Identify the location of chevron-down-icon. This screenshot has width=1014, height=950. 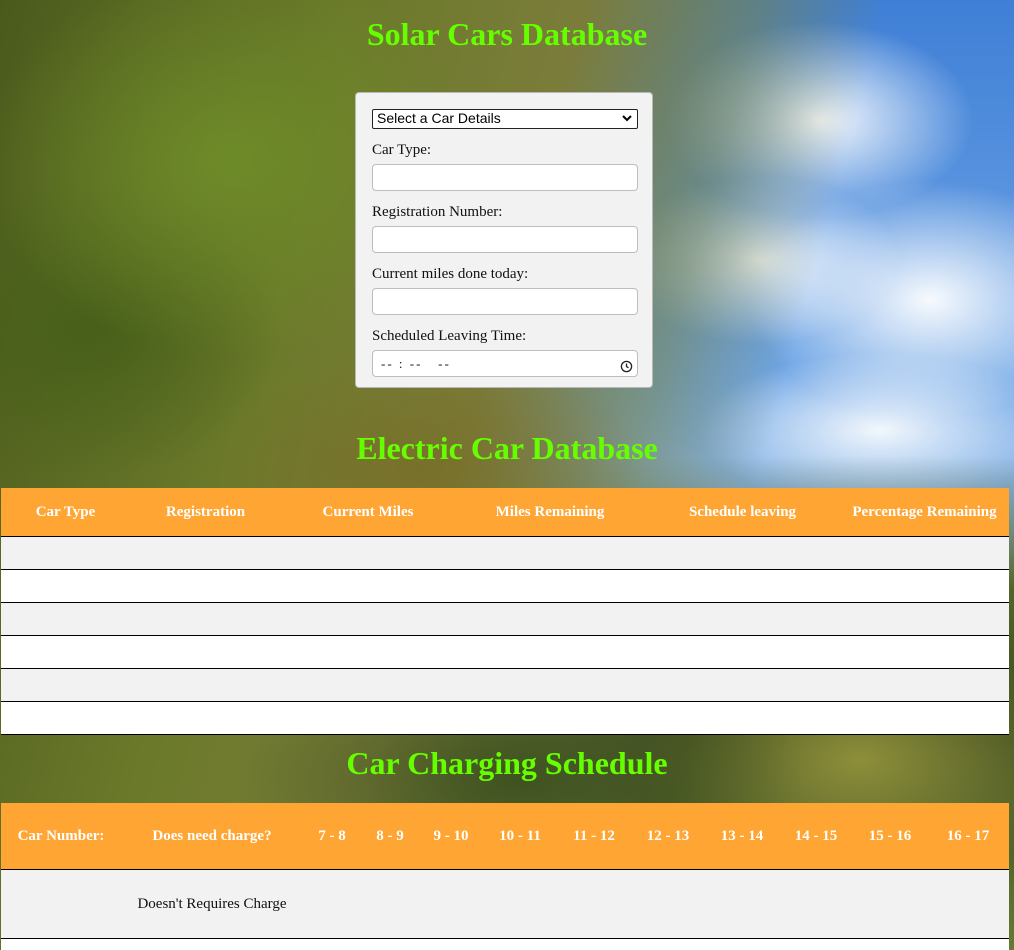
(627, 119).